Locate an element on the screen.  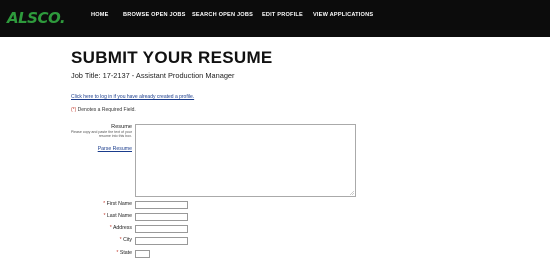
nav-browse-open-jobs: BROWSE OPEN JOBS is located at coordinates (154, 15).